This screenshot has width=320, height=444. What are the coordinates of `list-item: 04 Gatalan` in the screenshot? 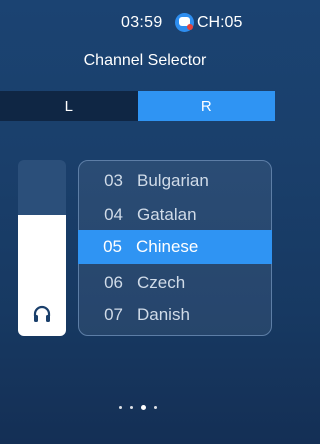 It's located at (175, 215).